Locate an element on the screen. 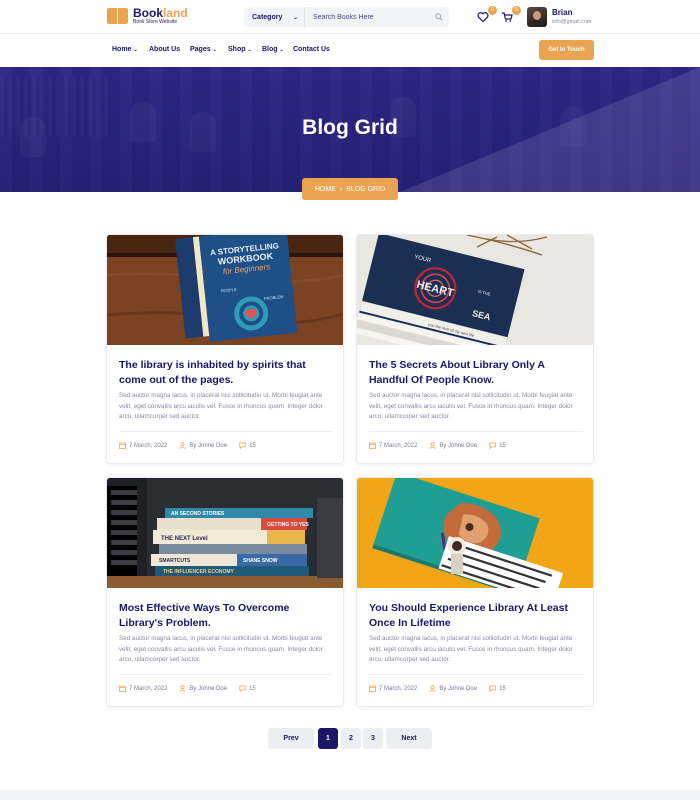 The height and width of the screenshot is (800, 700). nav-item-contact: Contact Us is located at coordinates (311, 49).